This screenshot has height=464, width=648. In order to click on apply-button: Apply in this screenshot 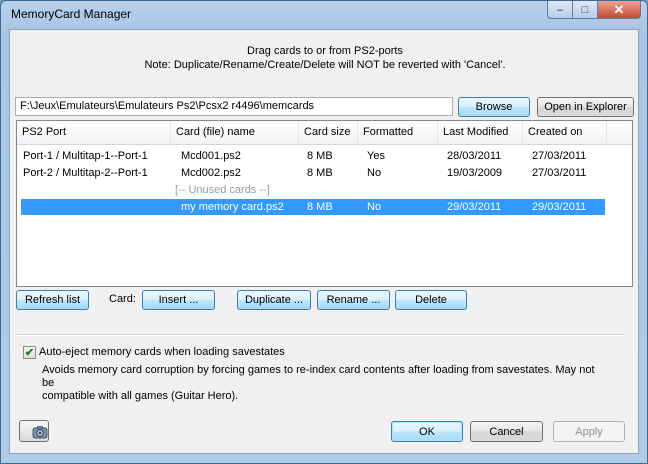, I will do `click(589, 431)`.